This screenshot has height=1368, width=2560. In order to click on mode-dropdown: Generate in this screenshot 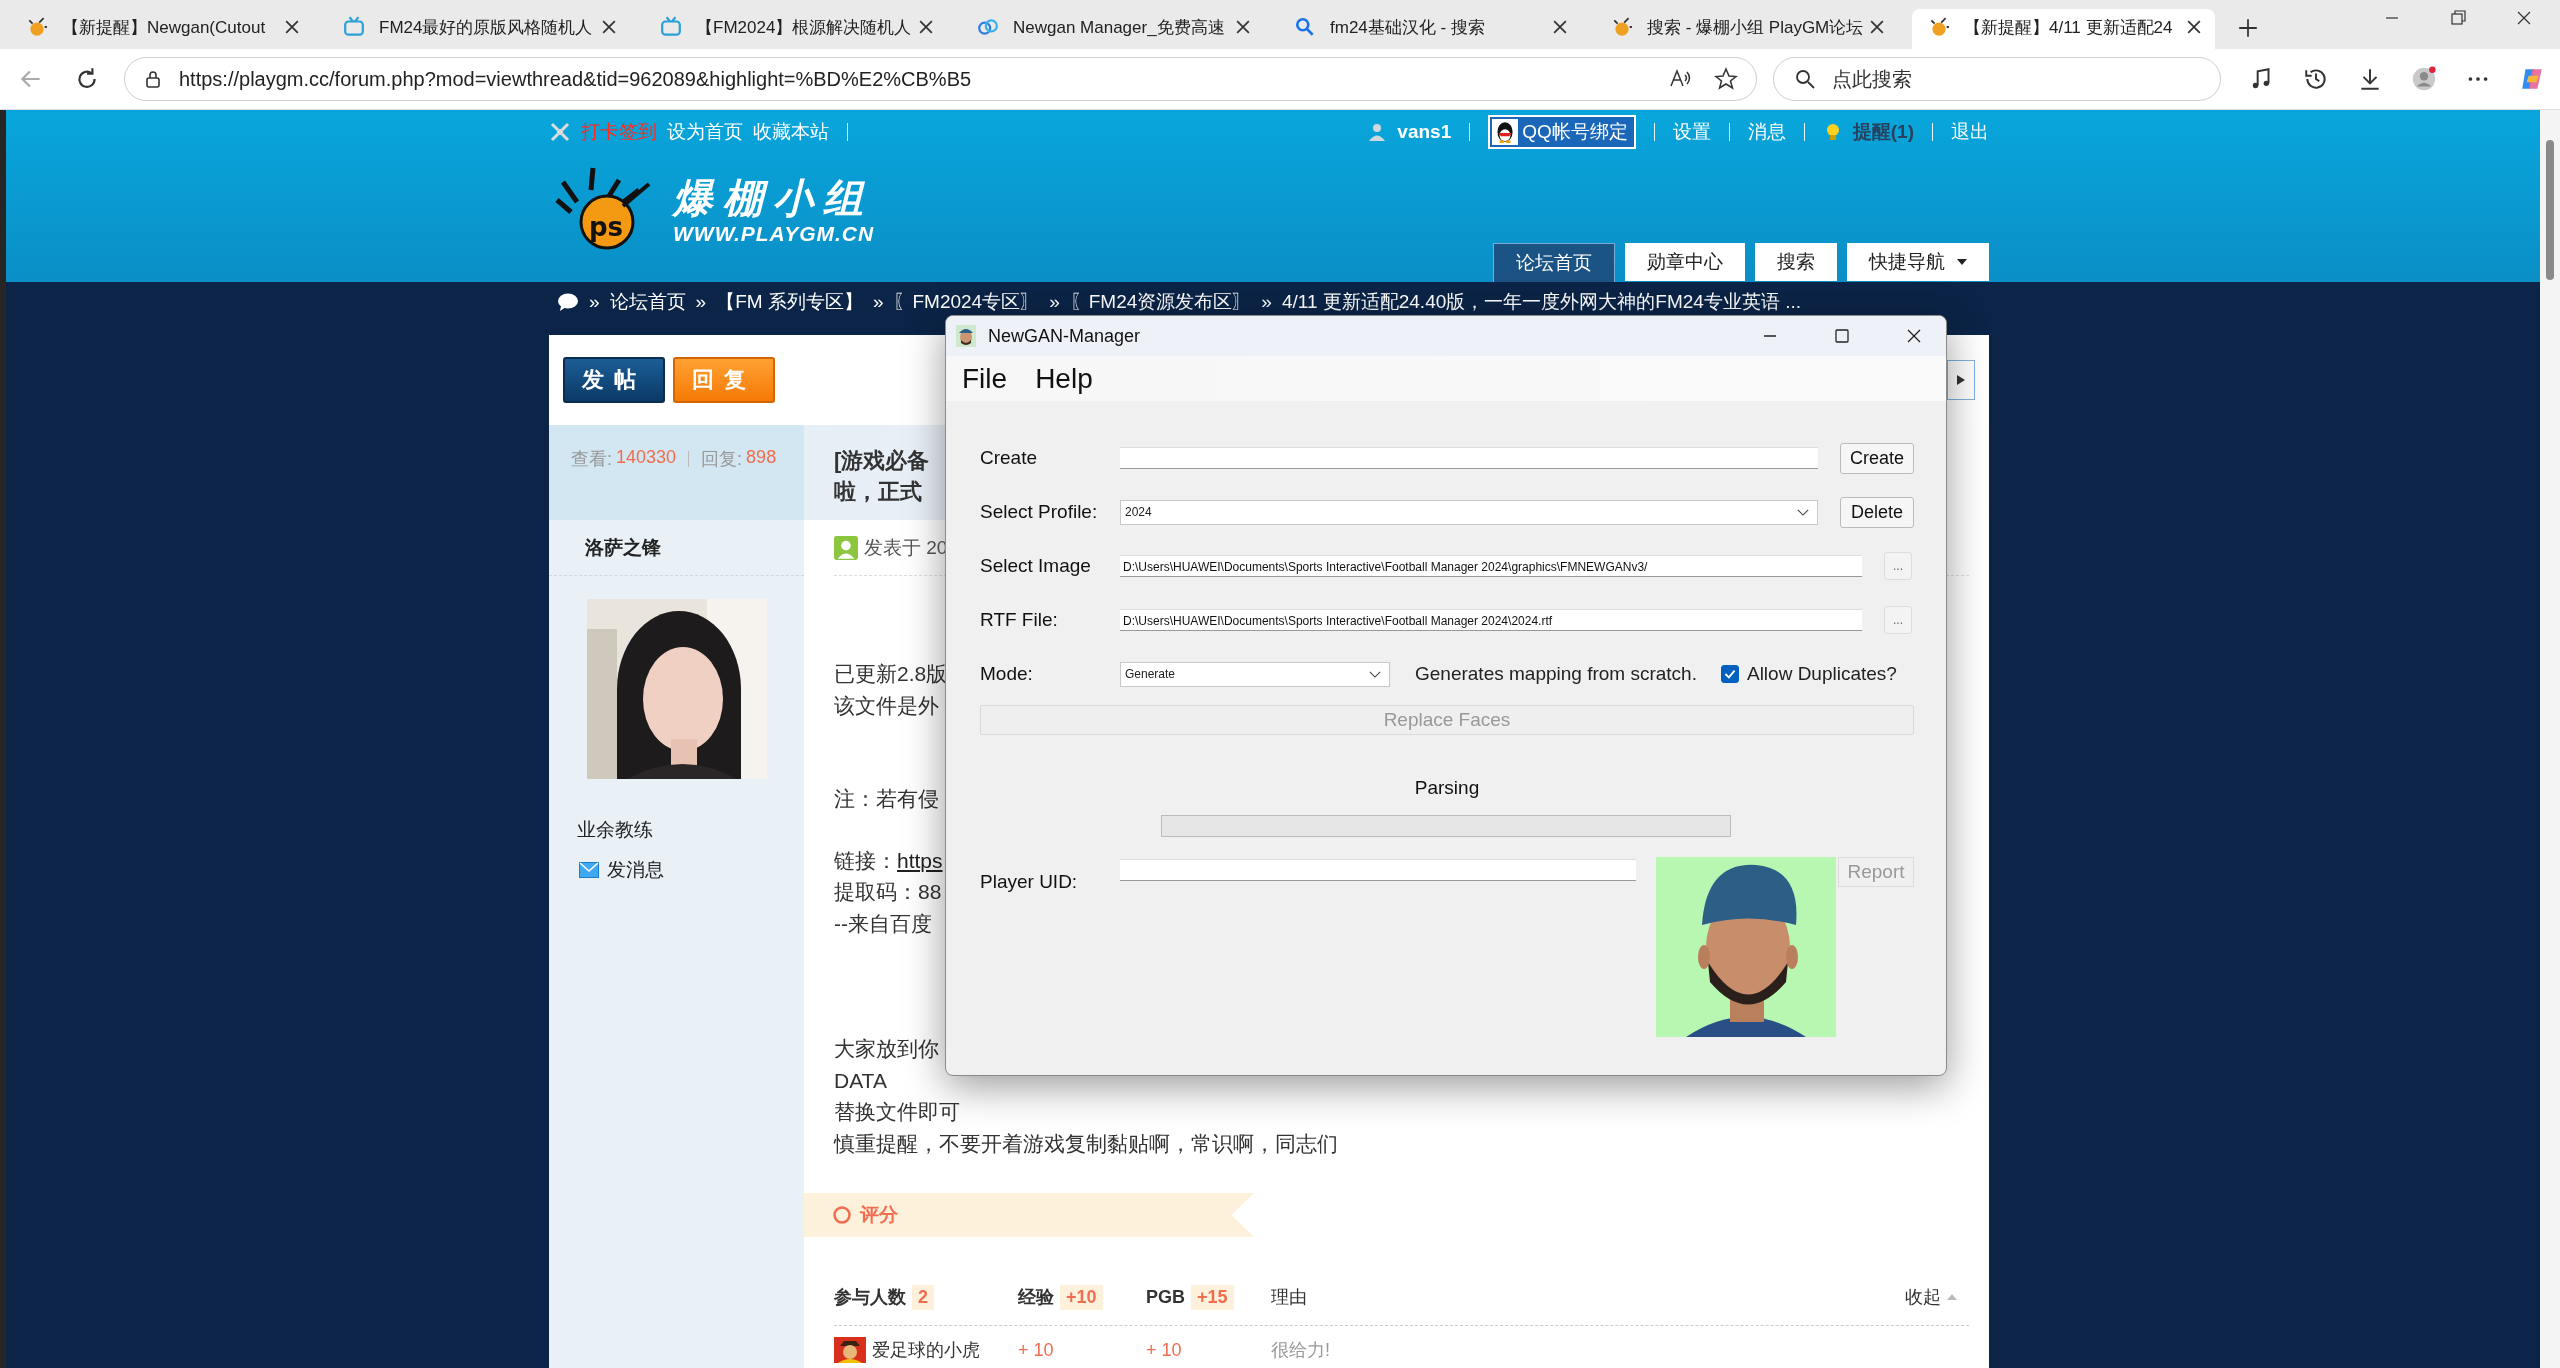, I will do `click(1255, 674)`.